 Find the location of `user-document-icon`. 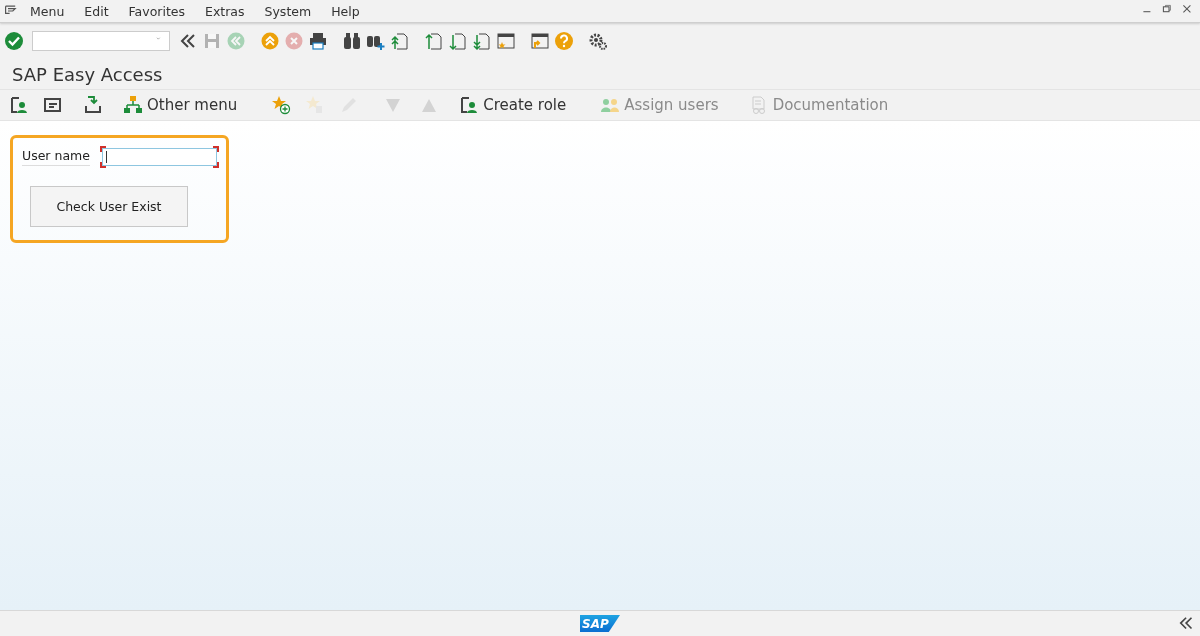

user-document-icon is located at coordinates (469, 105).